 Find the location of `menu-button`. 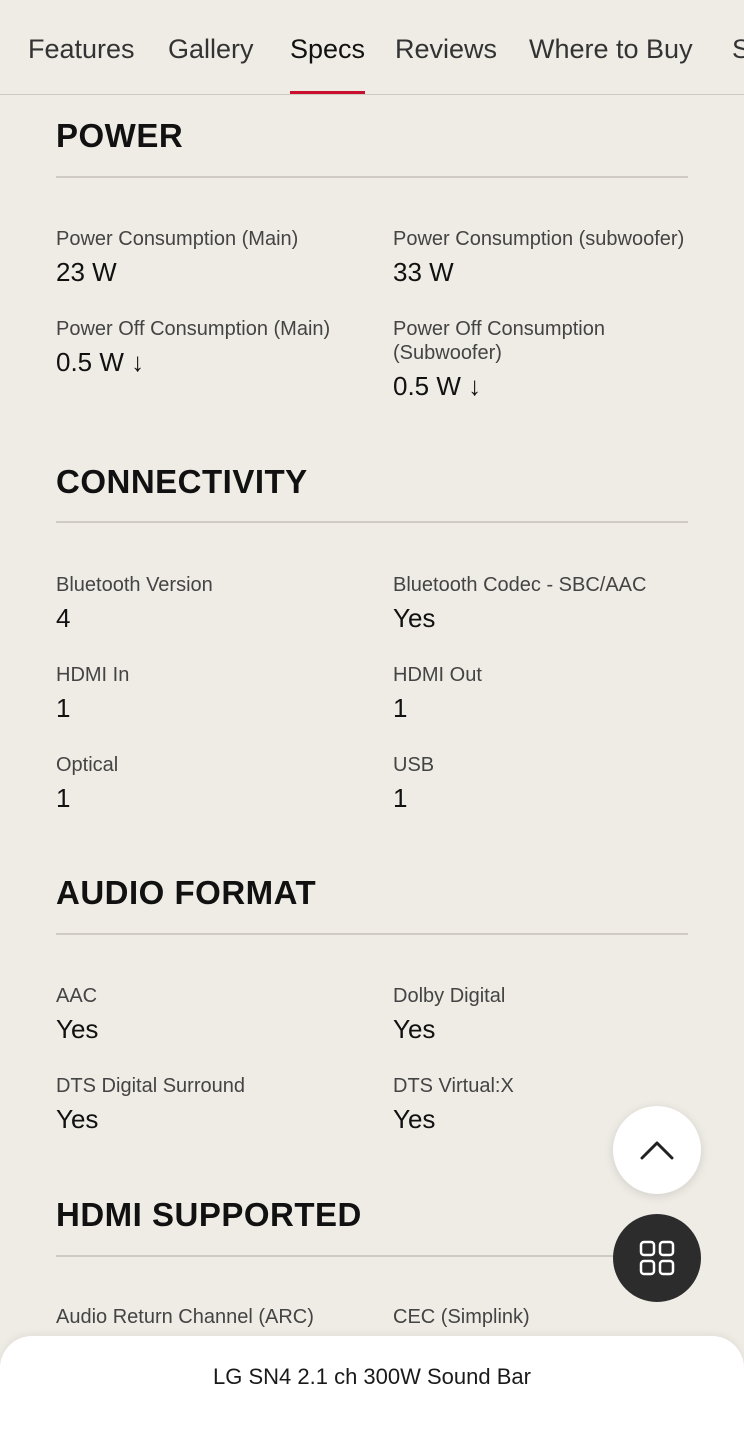

menu-button is located at coordinates (657, 1258).